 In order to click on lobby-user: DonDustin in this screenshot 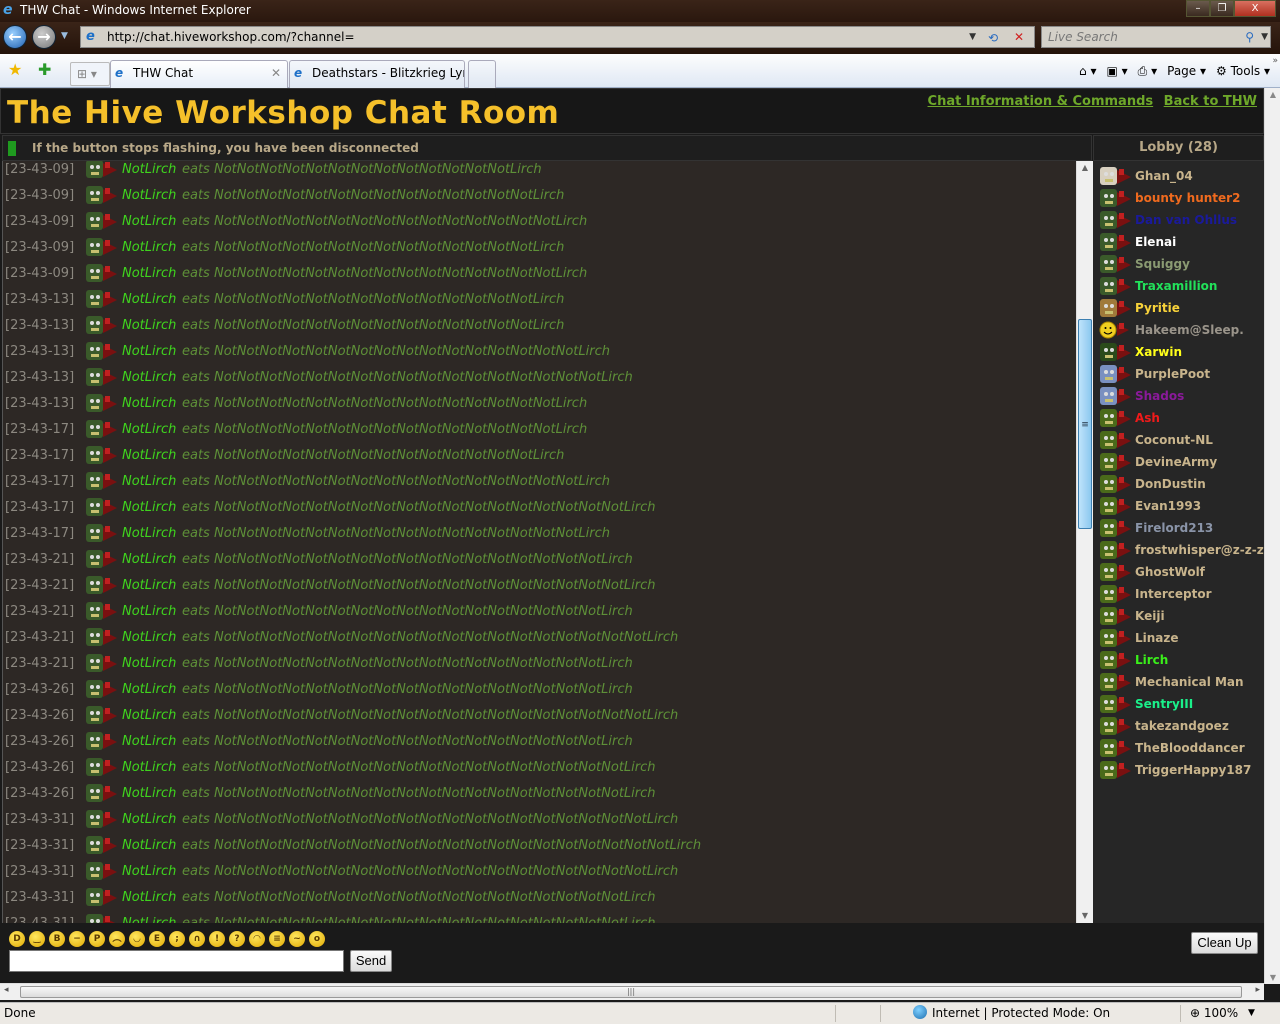, I will do `click(1178, 484)`.